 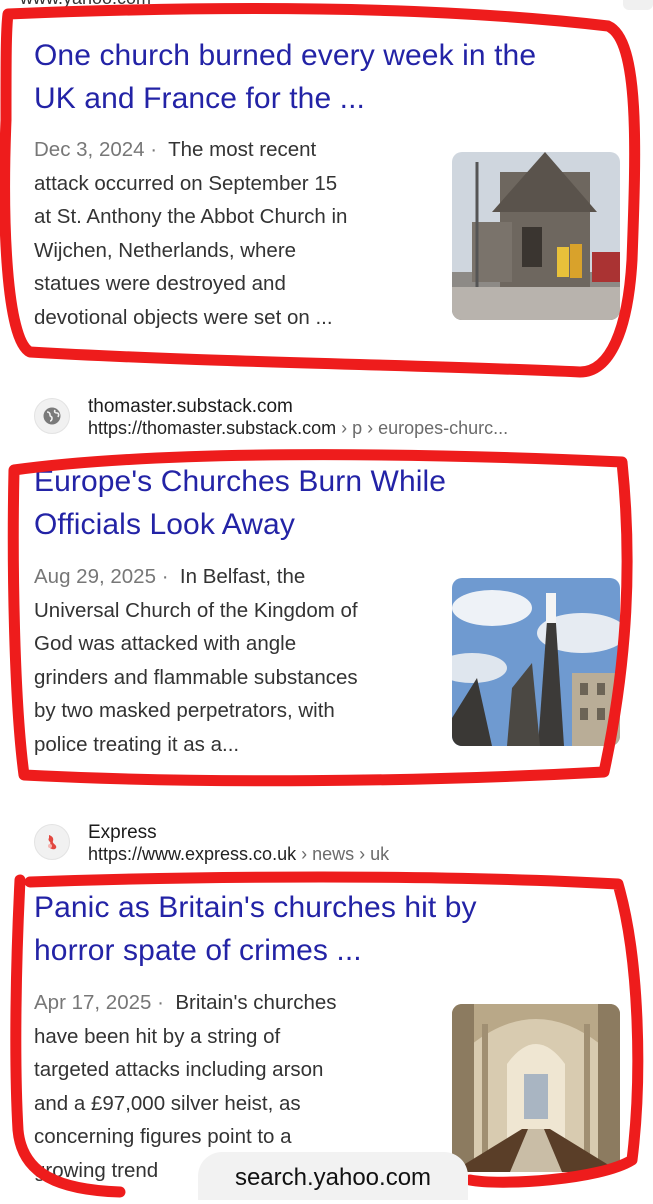 What do you see at coordinates (638, 5) in the screenshot?
I see `scroll-edge` at bounding box center [638, 5].